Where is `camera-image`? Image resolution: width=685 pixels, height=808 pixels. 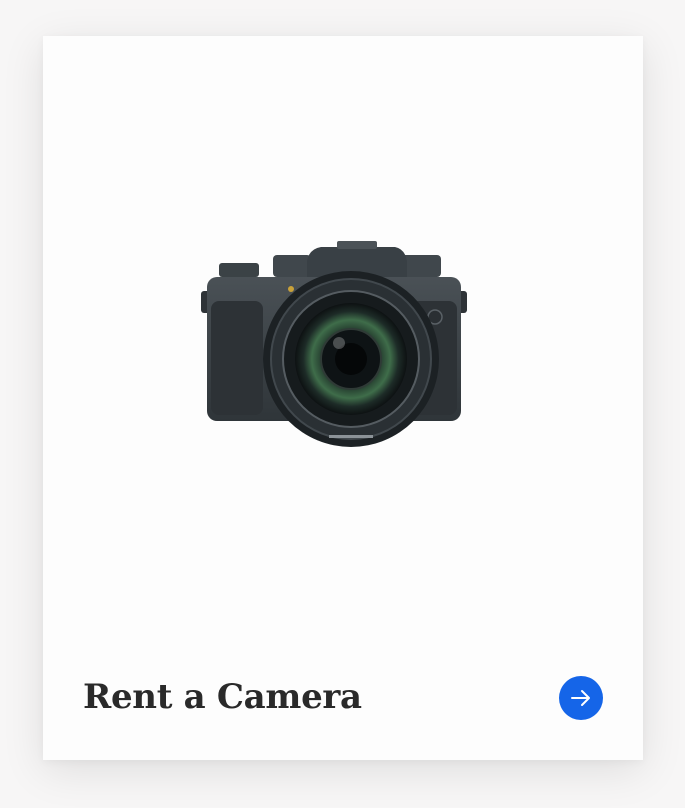 camera-image is located at coordinates (334, 347).